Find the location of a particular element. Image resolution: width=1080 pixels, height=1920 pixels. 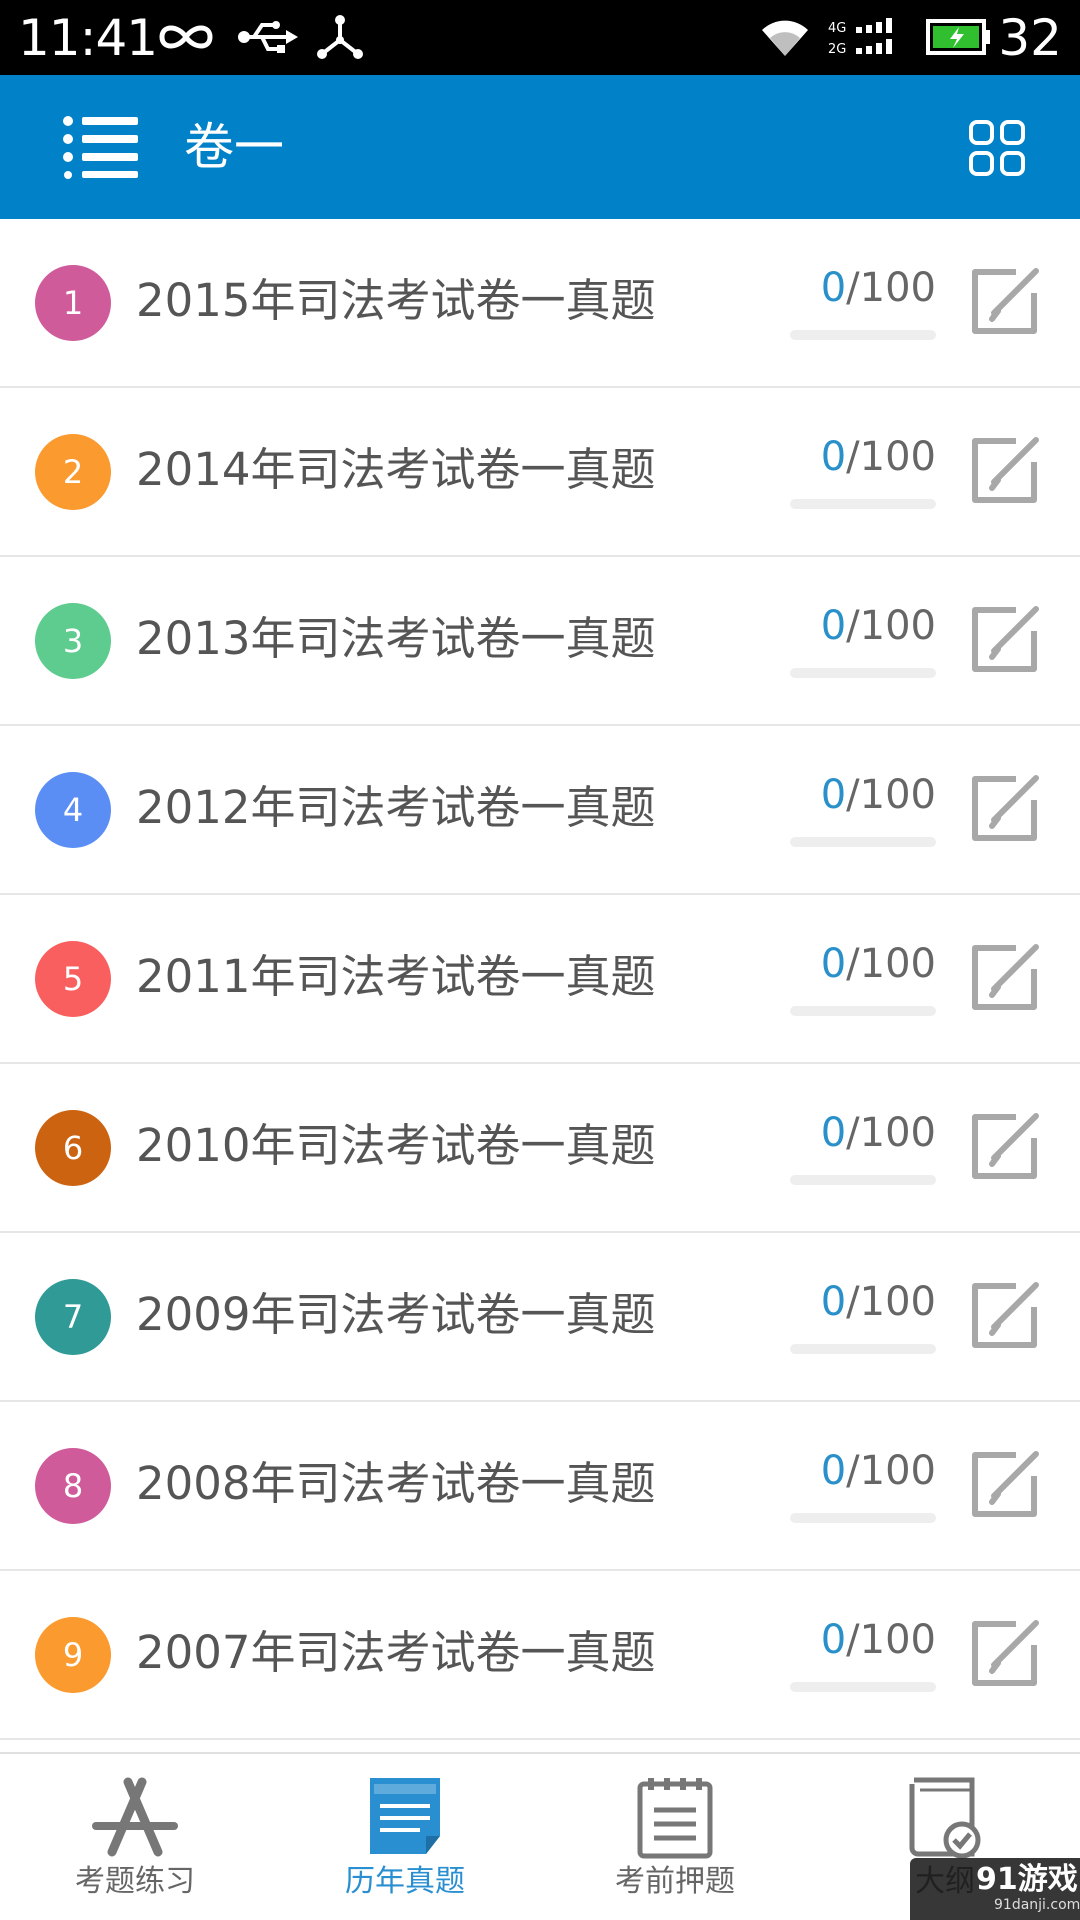

paper-title: 2012年司法考试卷一真题 is located at coordinates (396, 807).